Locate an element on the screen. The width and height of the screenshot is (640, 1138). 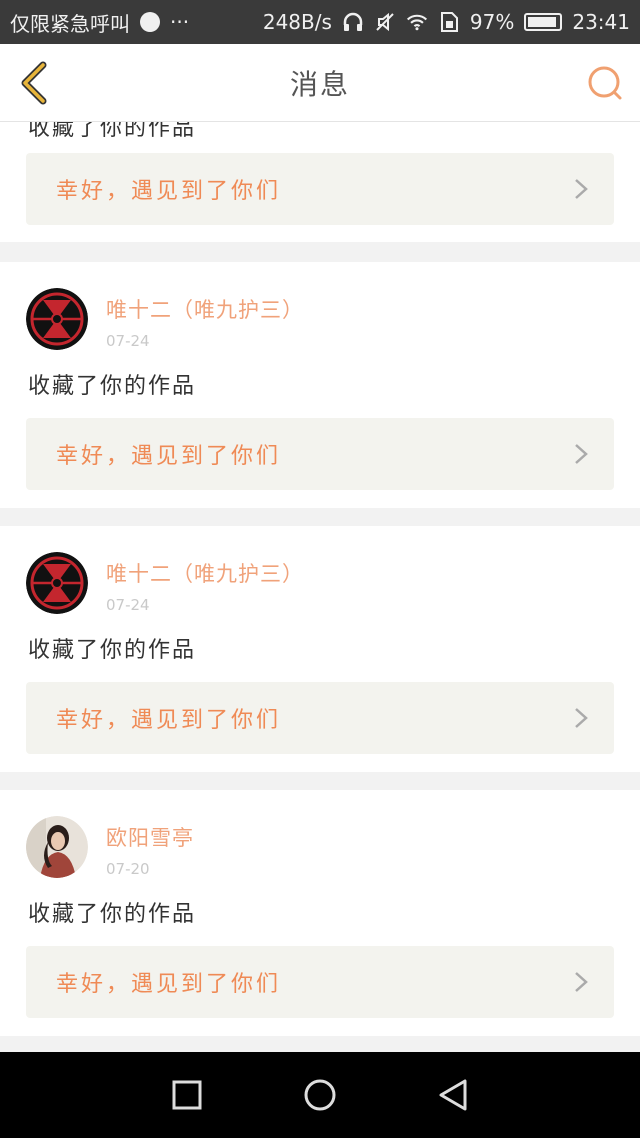
chevron-left-icon is located at coordinates (34, 83).